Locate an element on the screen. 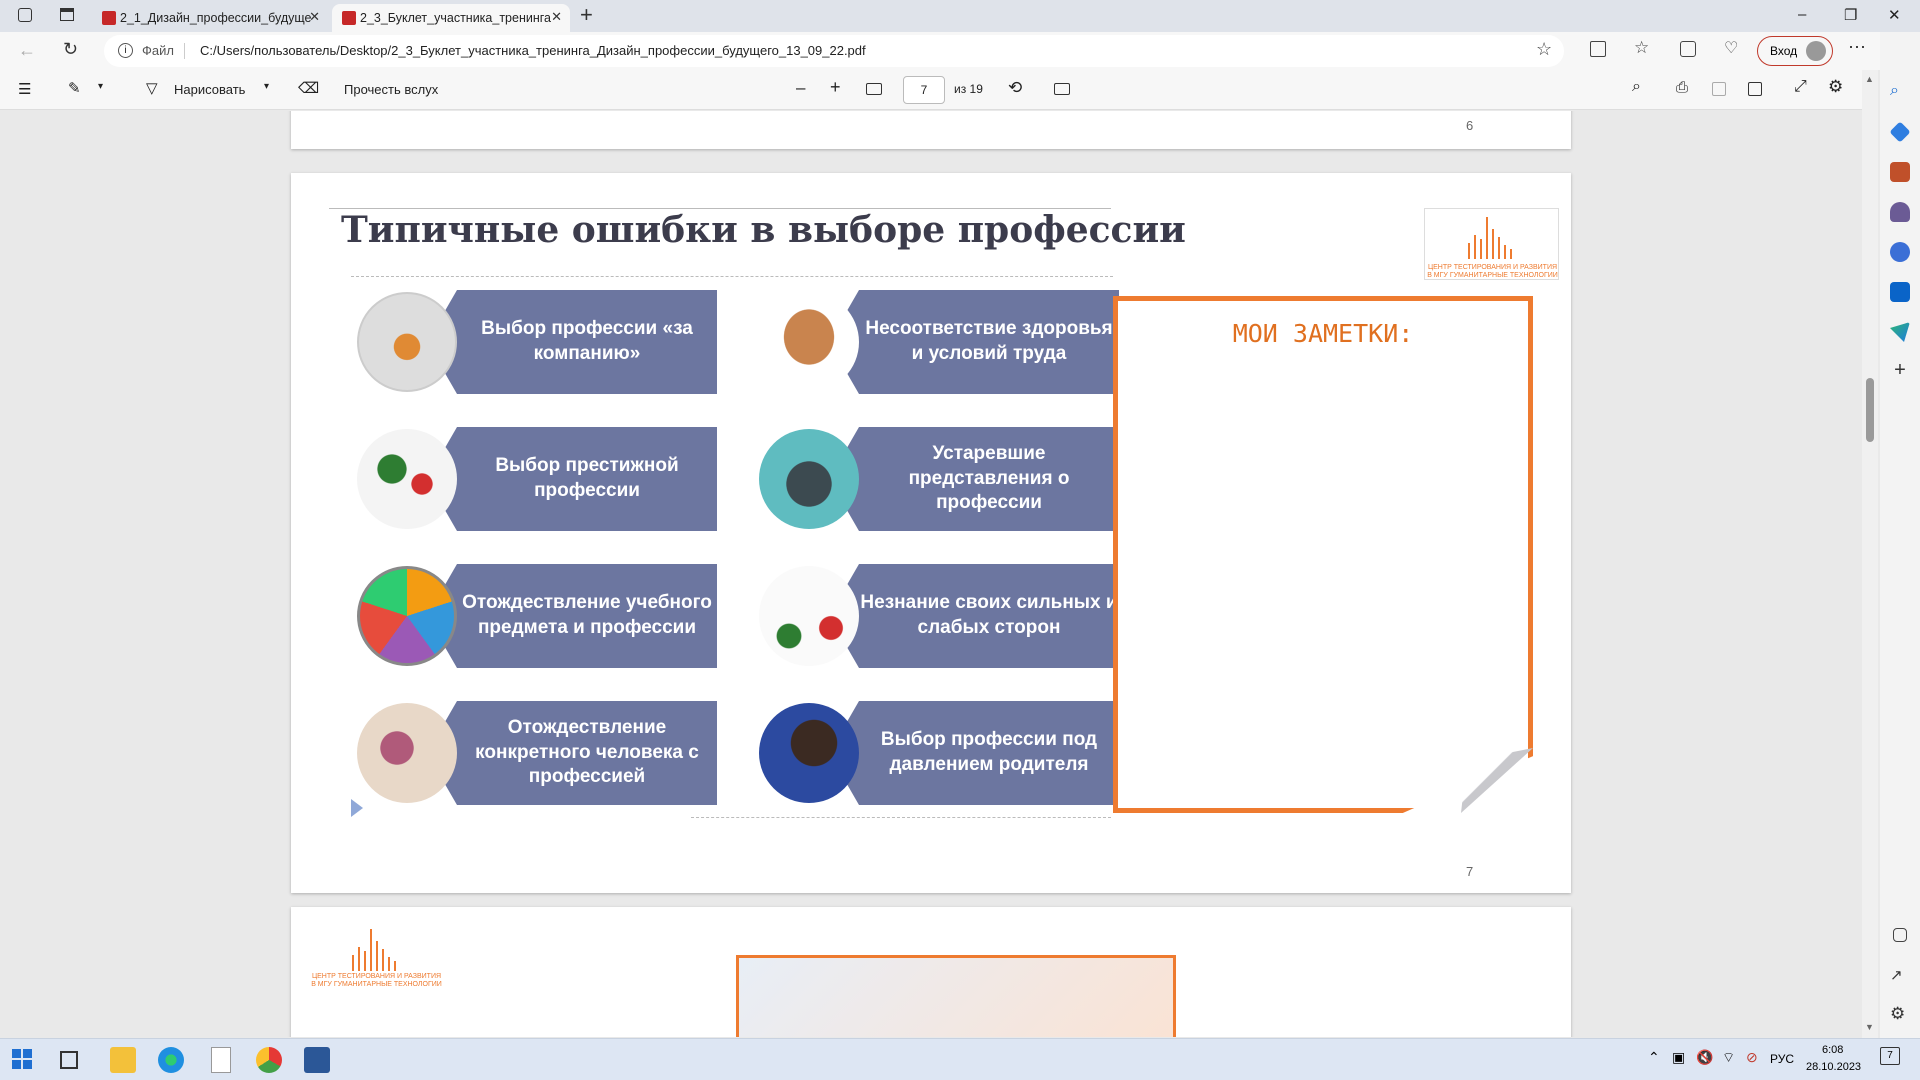 The height and width of the screenshot is (1080, 1920). wifi-icon: ⌔ is located at coordinates (1728, 1058).